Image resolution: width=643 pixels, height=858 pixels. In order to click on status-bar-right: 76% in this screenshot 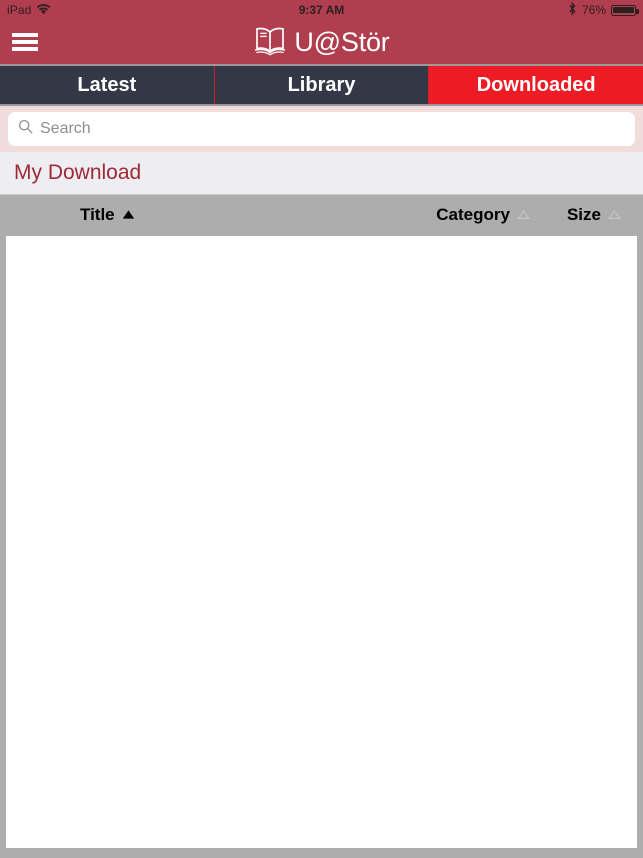, I will do `click(603, 10)`.